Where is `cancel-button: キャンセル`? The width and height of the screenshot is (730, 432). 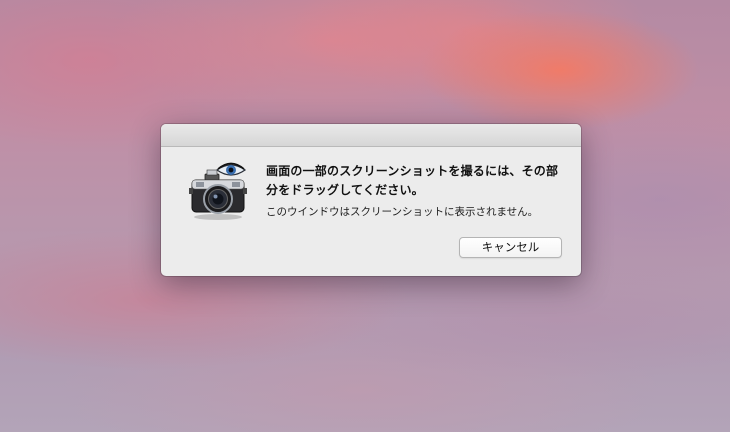
cancel-button: キャンセル is located at coordinates (510, 247).